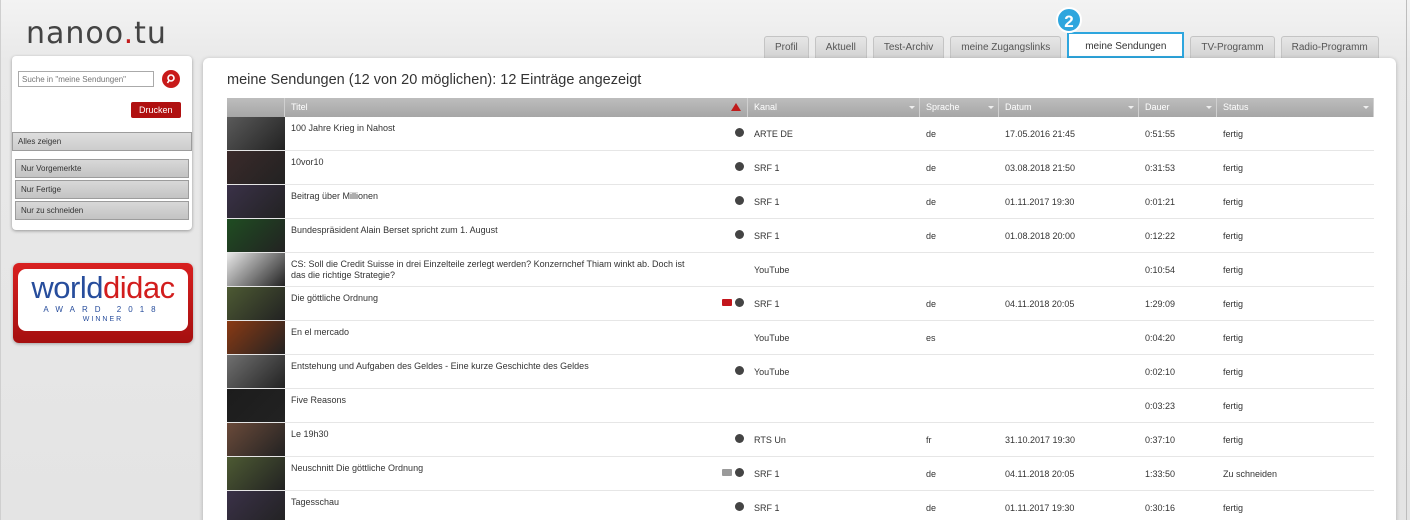 The width and height of the screenshot is (1410, 520). What do you see at coordinates (1160, 371) in the screenshot?
I see `duration-cell: 0:02:10` at bounding box center [1160, 371].